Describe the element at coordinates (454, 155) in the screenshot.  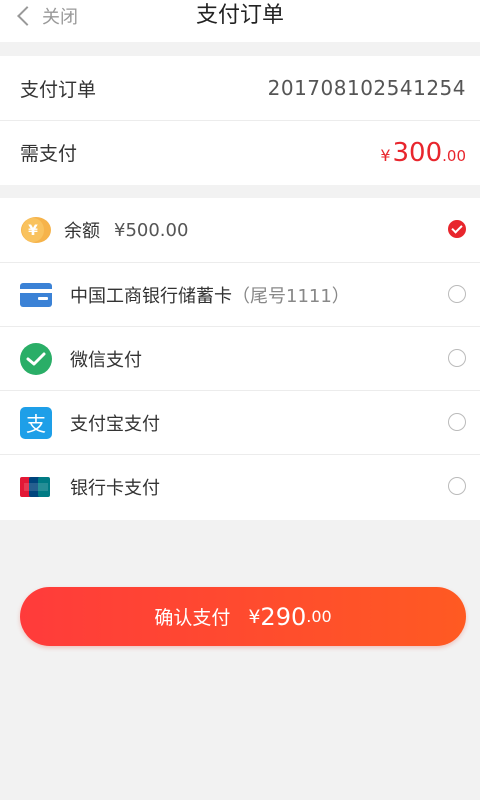
I see `pay-amount-dec: .00` at that location.